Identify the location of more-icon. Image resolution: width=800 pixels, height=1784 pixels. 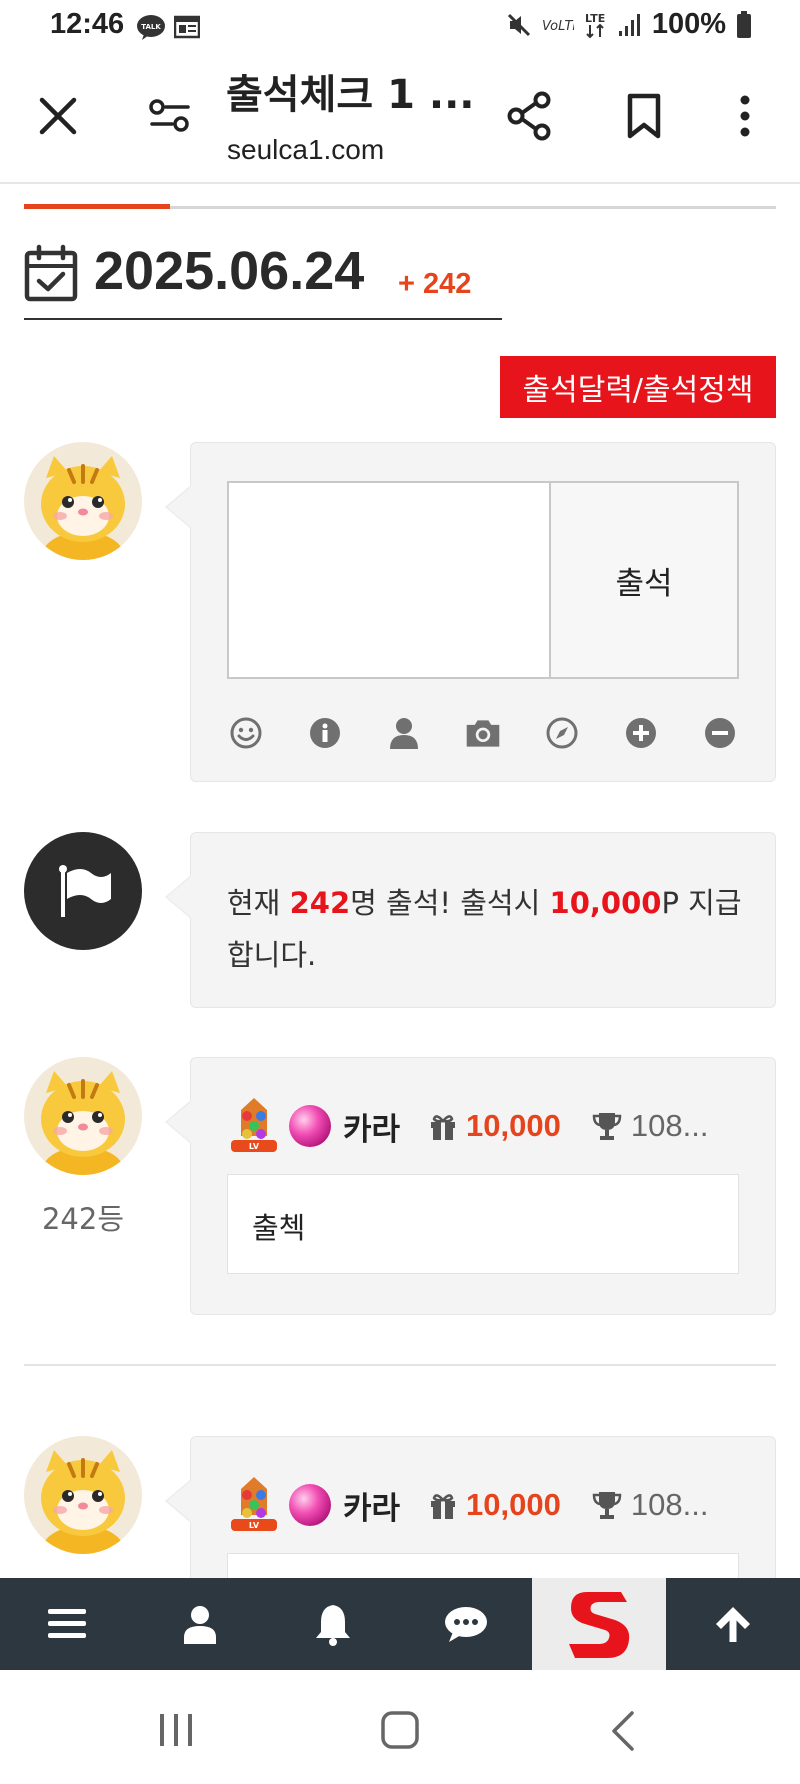
(745, 116).